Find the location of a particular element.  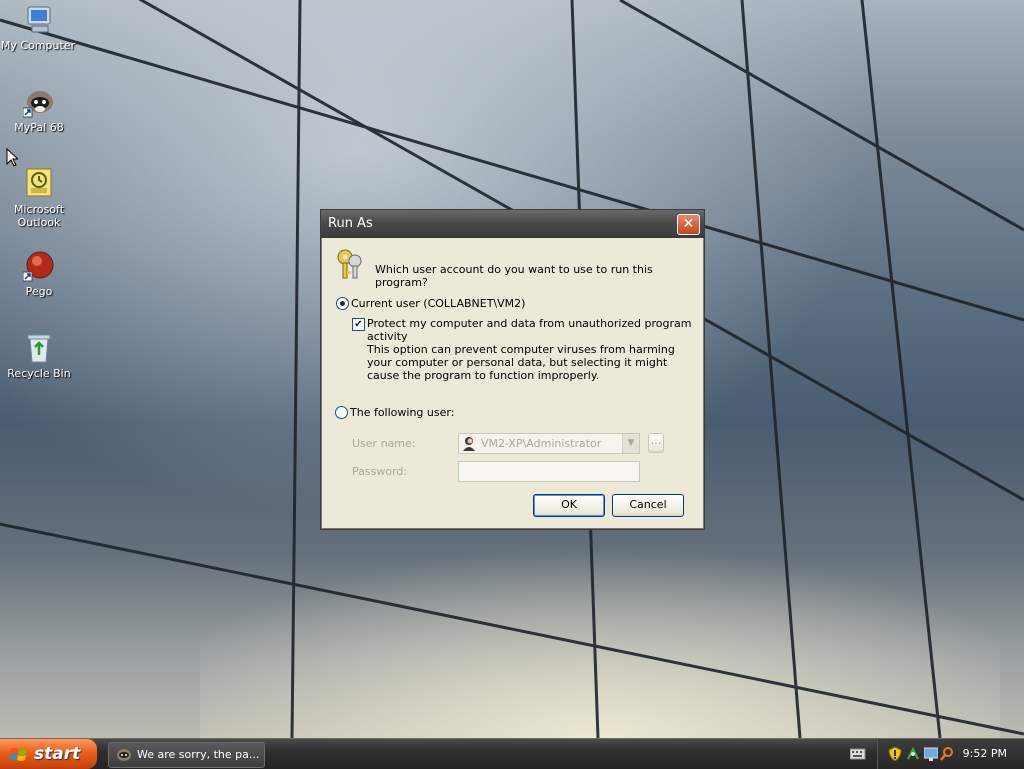

following-user-label: The following user: is located at coordinates (402, 412).